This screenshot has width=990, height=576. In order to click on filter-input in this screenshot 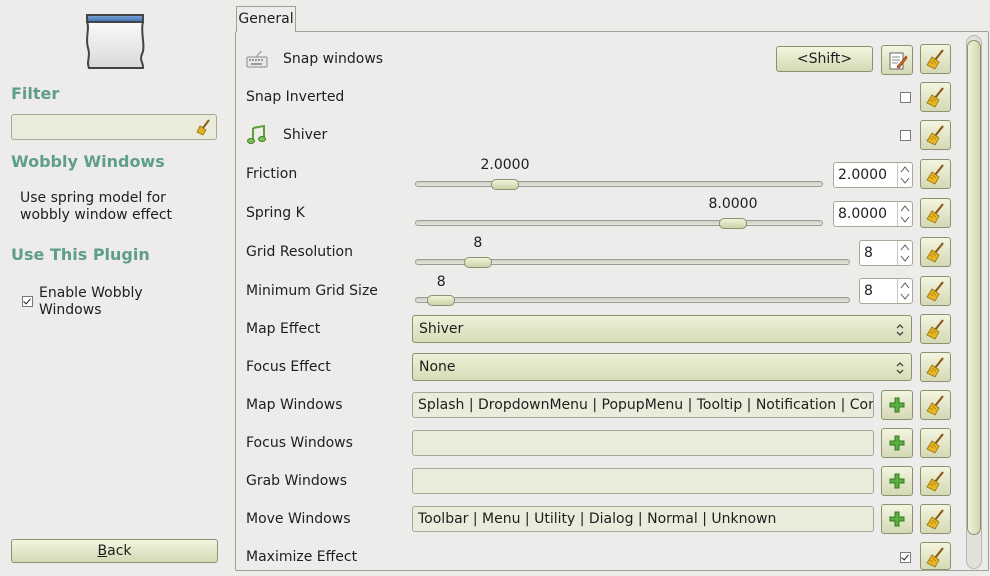, I will do `click(114, 127)`.